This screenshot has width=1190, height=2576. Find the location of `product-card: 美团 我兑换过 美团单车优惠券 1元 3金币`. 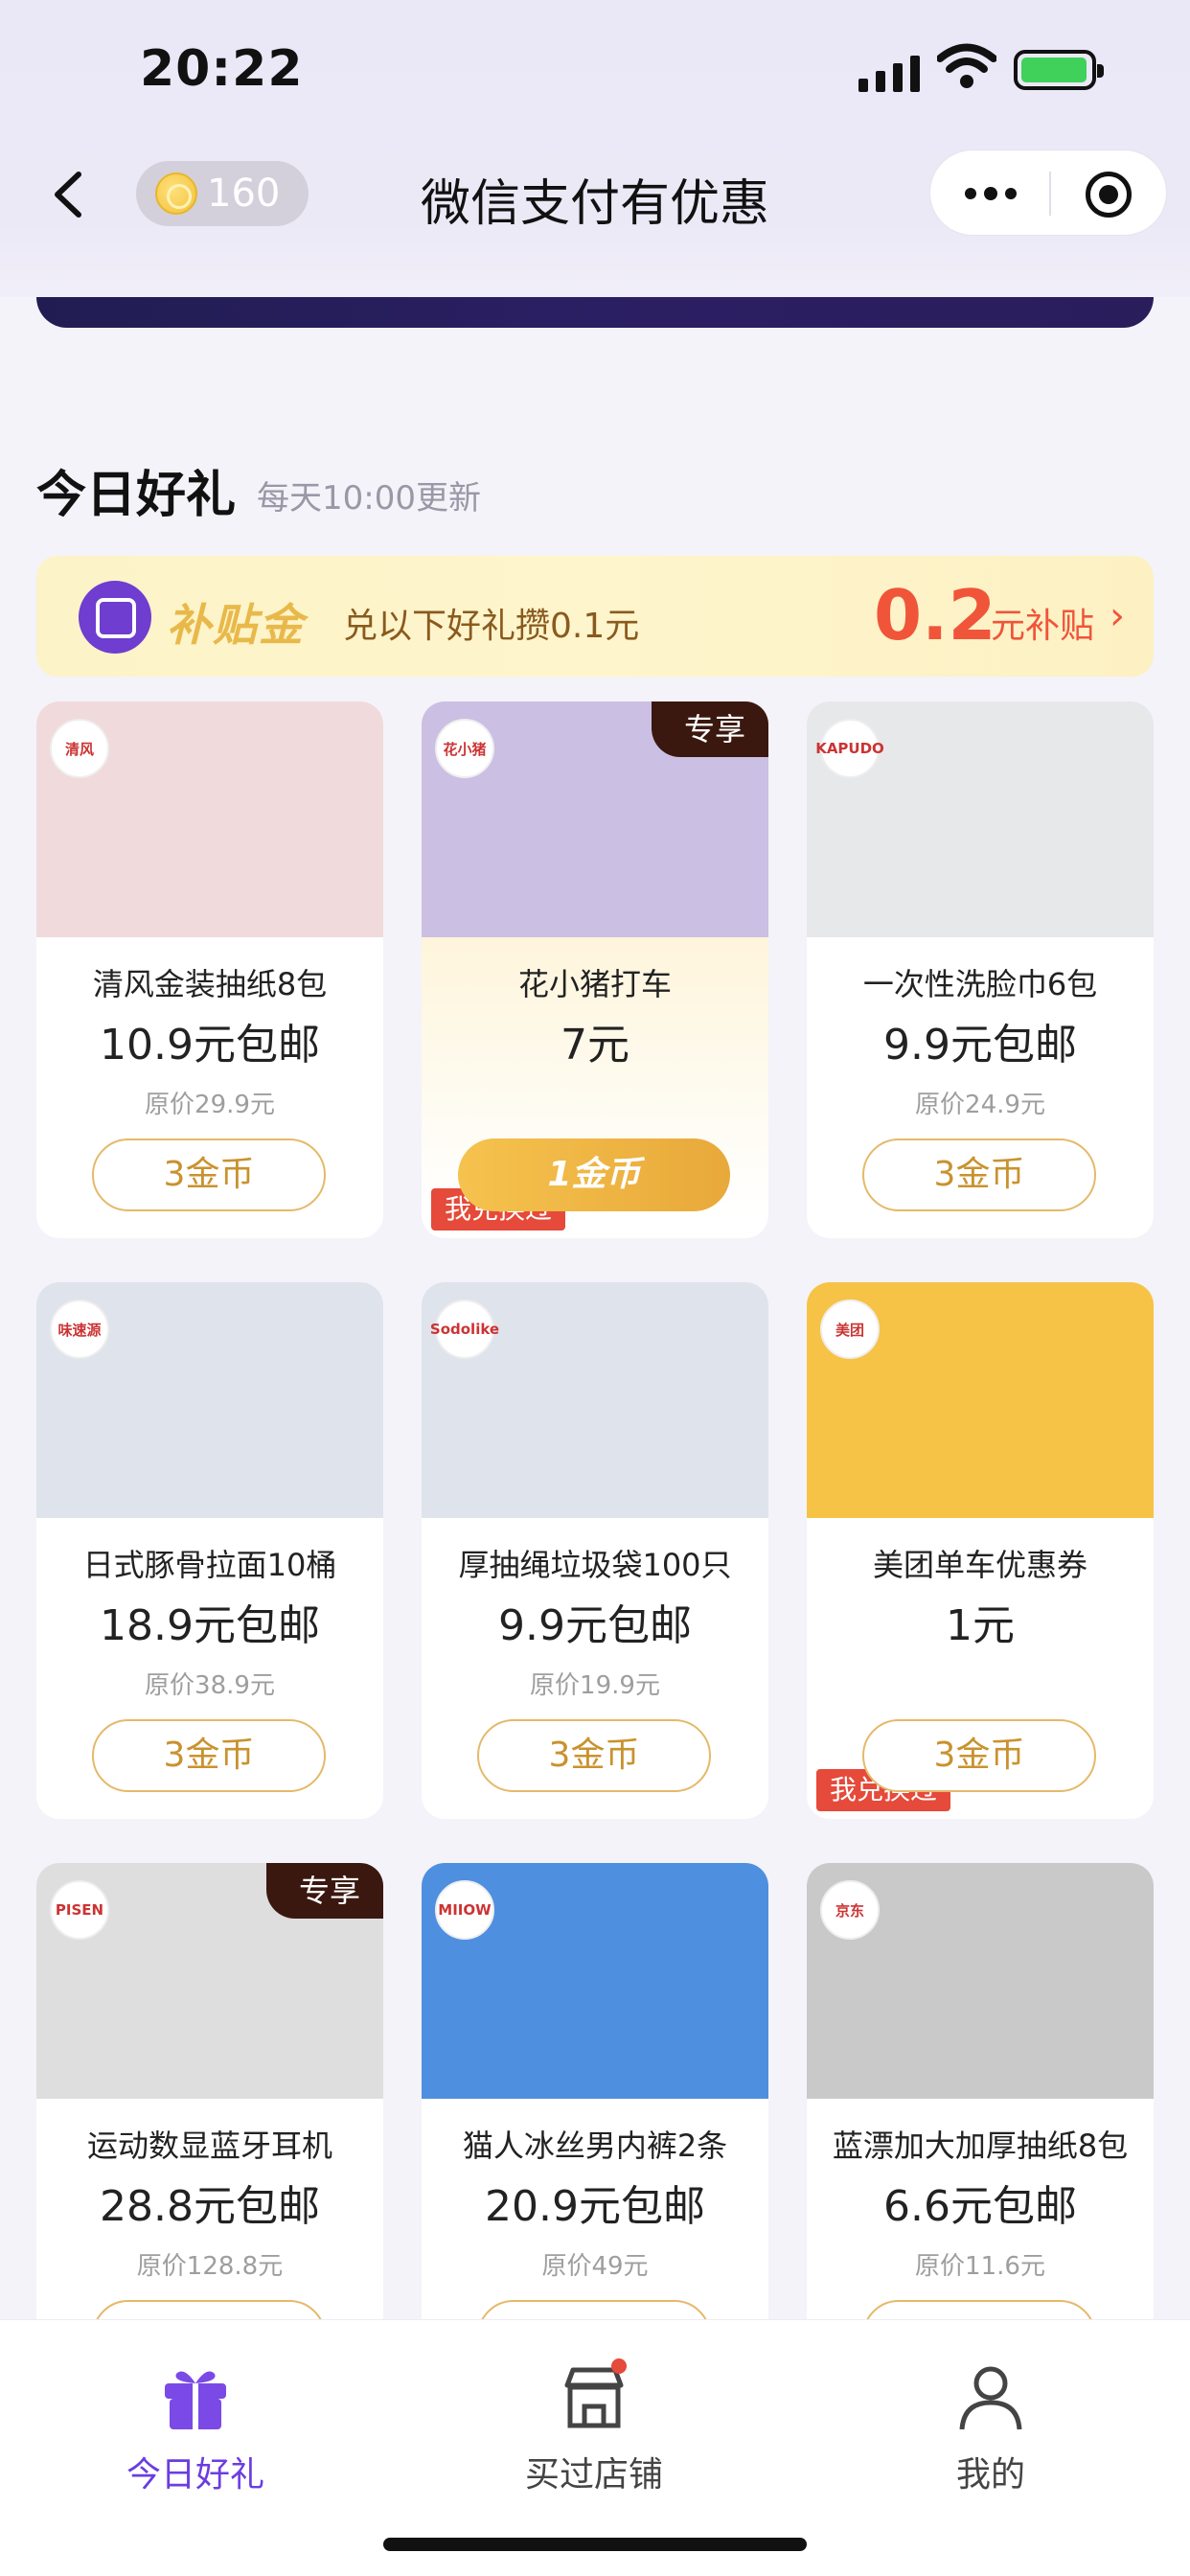

product-card: 美团 我兑换过 美团单车优惠券 1元 3金币 is located at coordinates (981, 1550).